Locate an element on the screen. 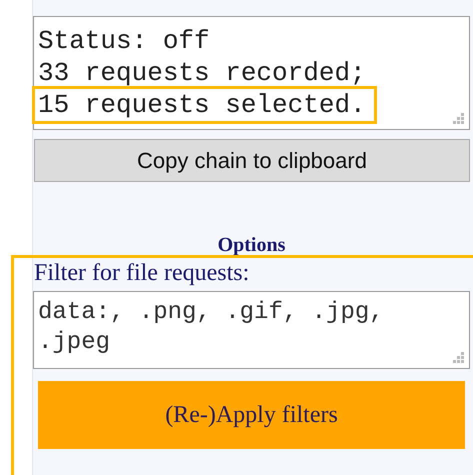 This screenshot has height=475, width=473. status-line: 33 requests recorded; is located at coordinates (202, 73).